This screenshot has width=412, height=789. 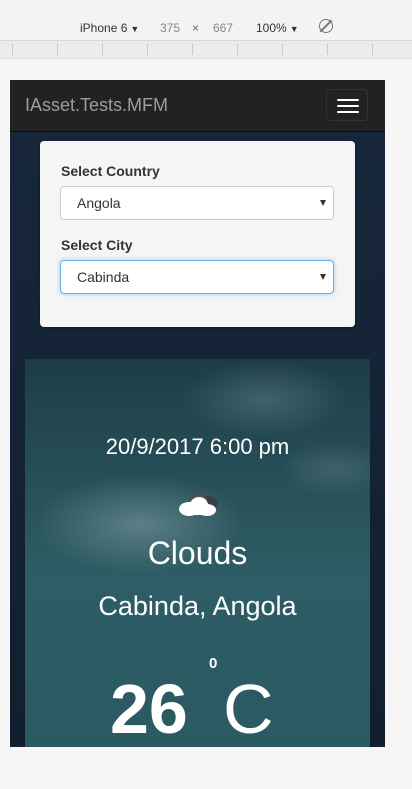 What do you see at coordinates (197, 277) in the screenshot?
I see `city-select: Cabinda` at bounding box center [197, 277].